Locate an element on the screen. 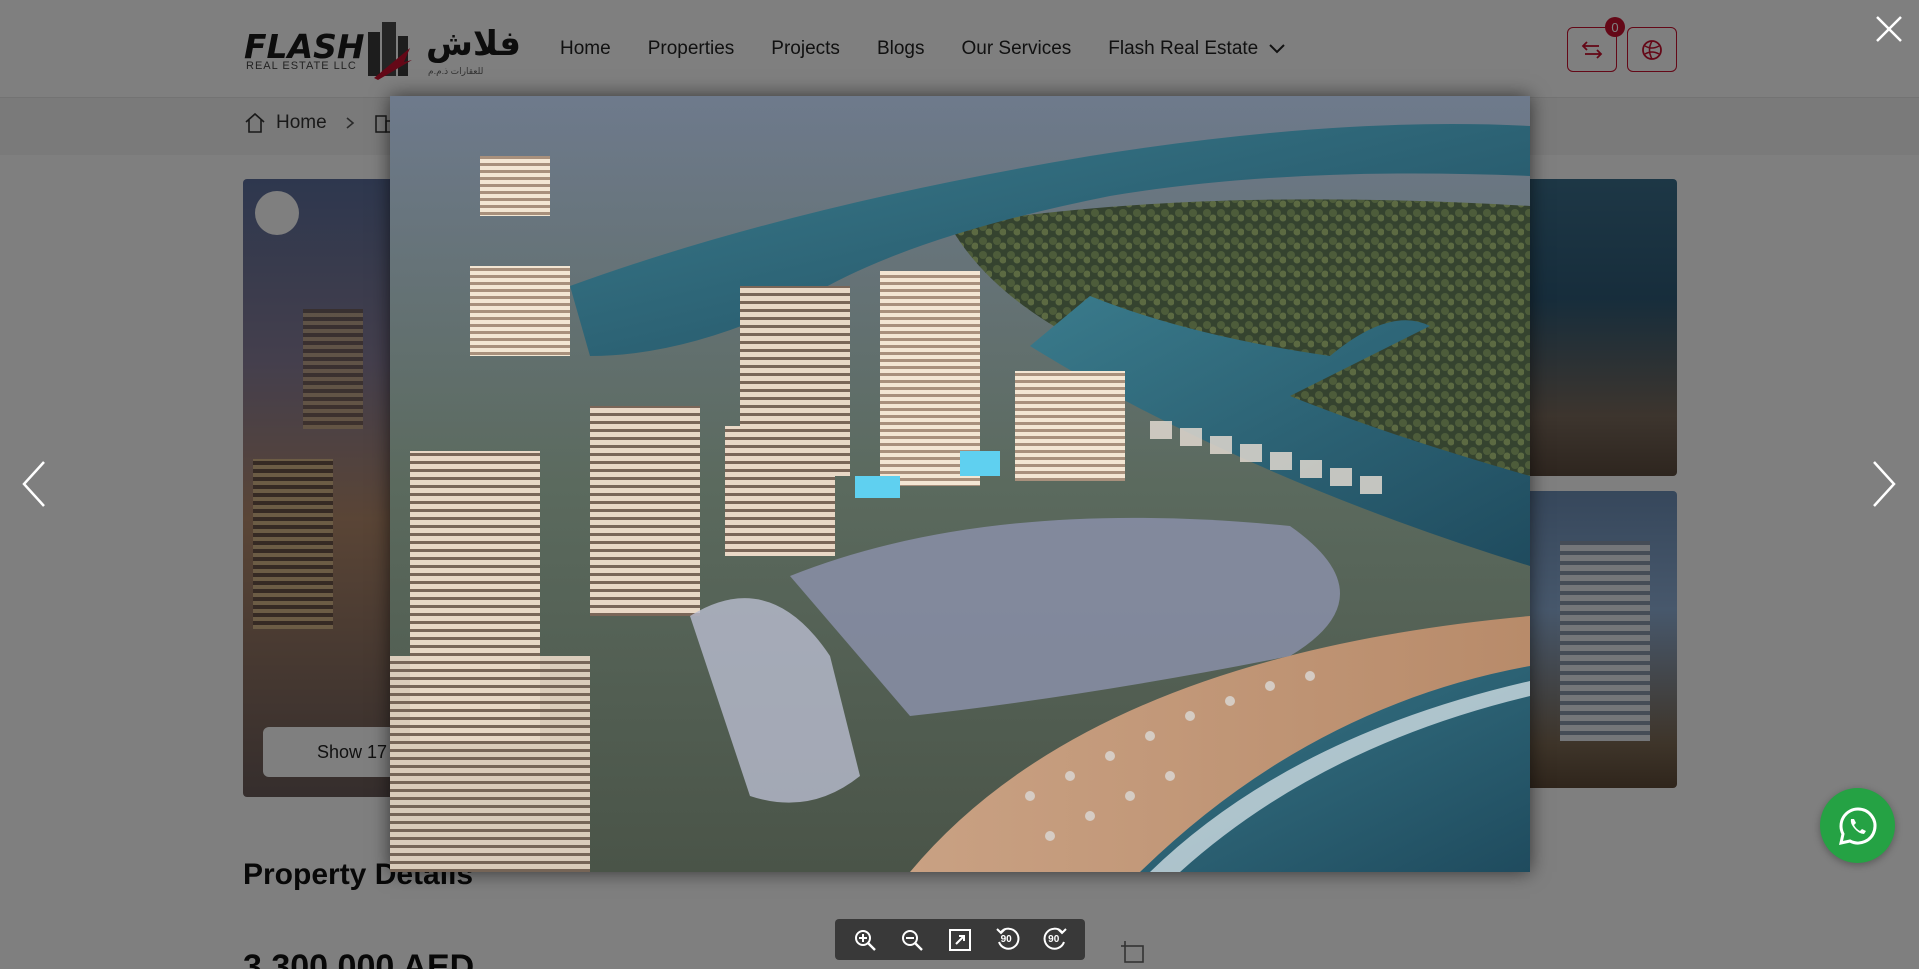  rotate-left-button: 90 is located at coordinates (1008, 940).